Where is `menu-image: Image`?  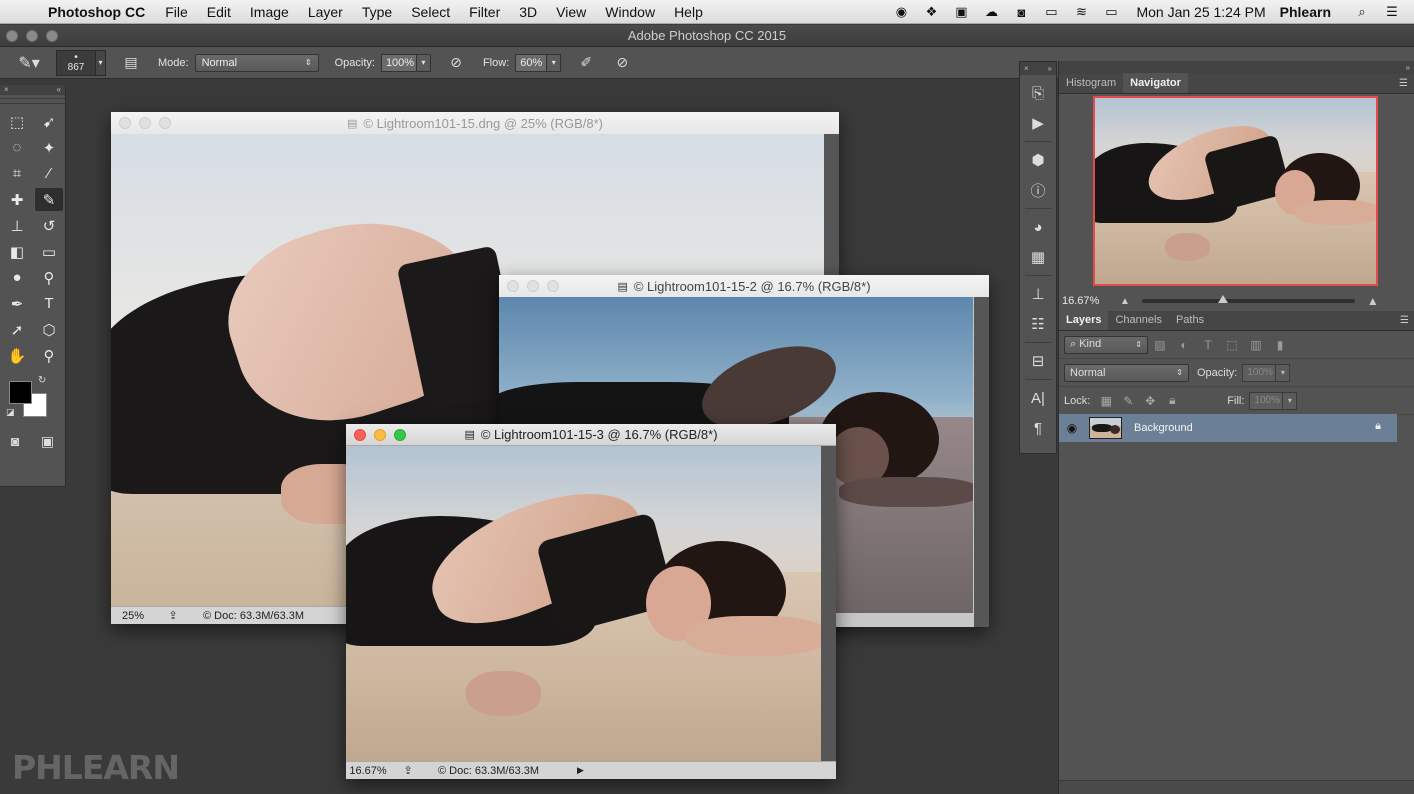
menu-image: Image is located at coordinates (269, 12).